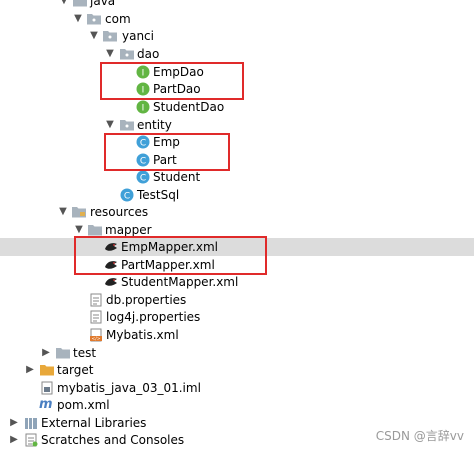 This screenshot has height=450, width=474. What do you see at coordinates (237, 300) in the screenshot?
I see `tree-item-db-properties: db.properties` at bounding box center [237, 300].